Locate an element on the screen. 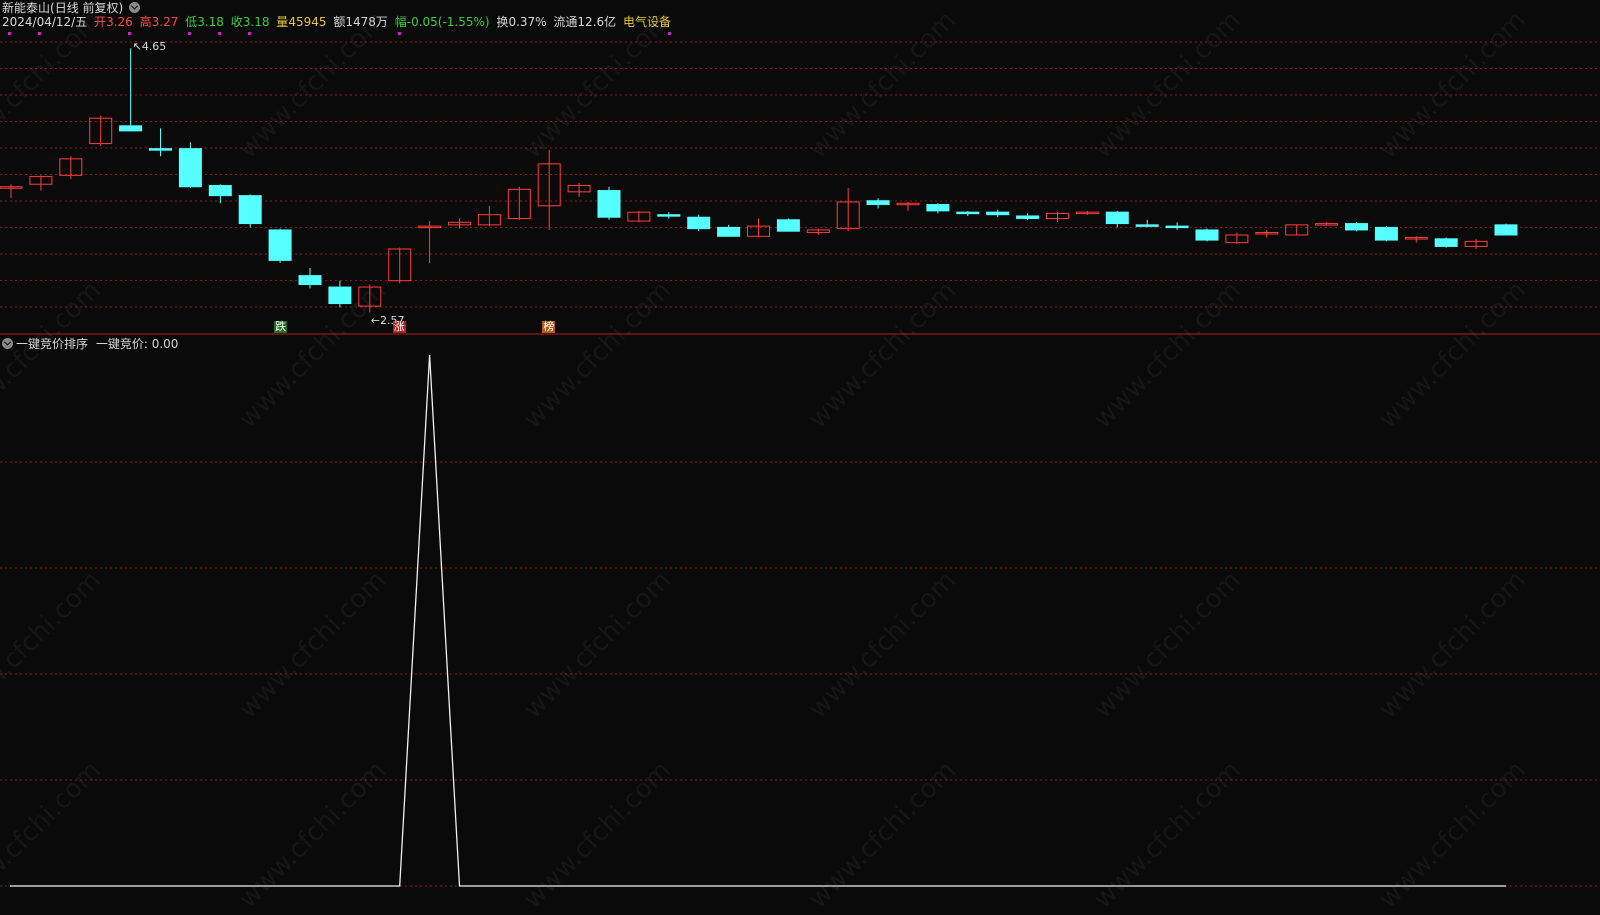 The image size is (1600, 915). close-label: 收 is located at coordinates (236, 22).